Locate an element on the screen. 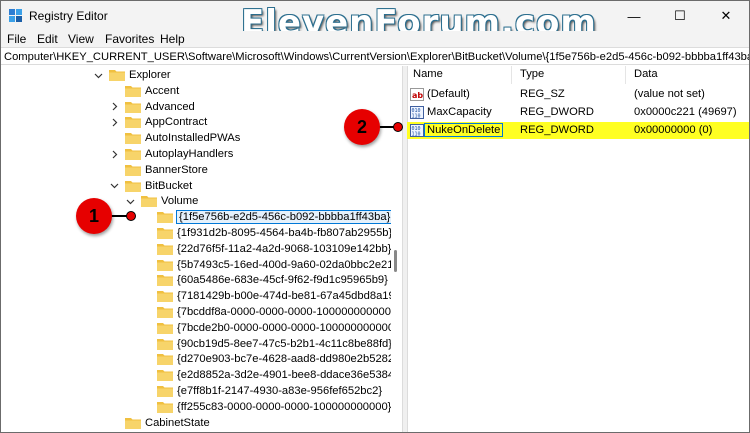 The height and width of the screenshot is (433, 750). column-header-name: Name is located at coordinates (428, 74).